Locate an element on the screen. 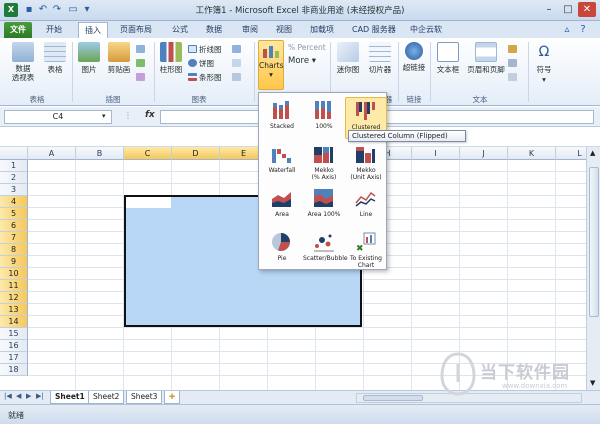  column-header-k: K is located at coordinates (532, 153).